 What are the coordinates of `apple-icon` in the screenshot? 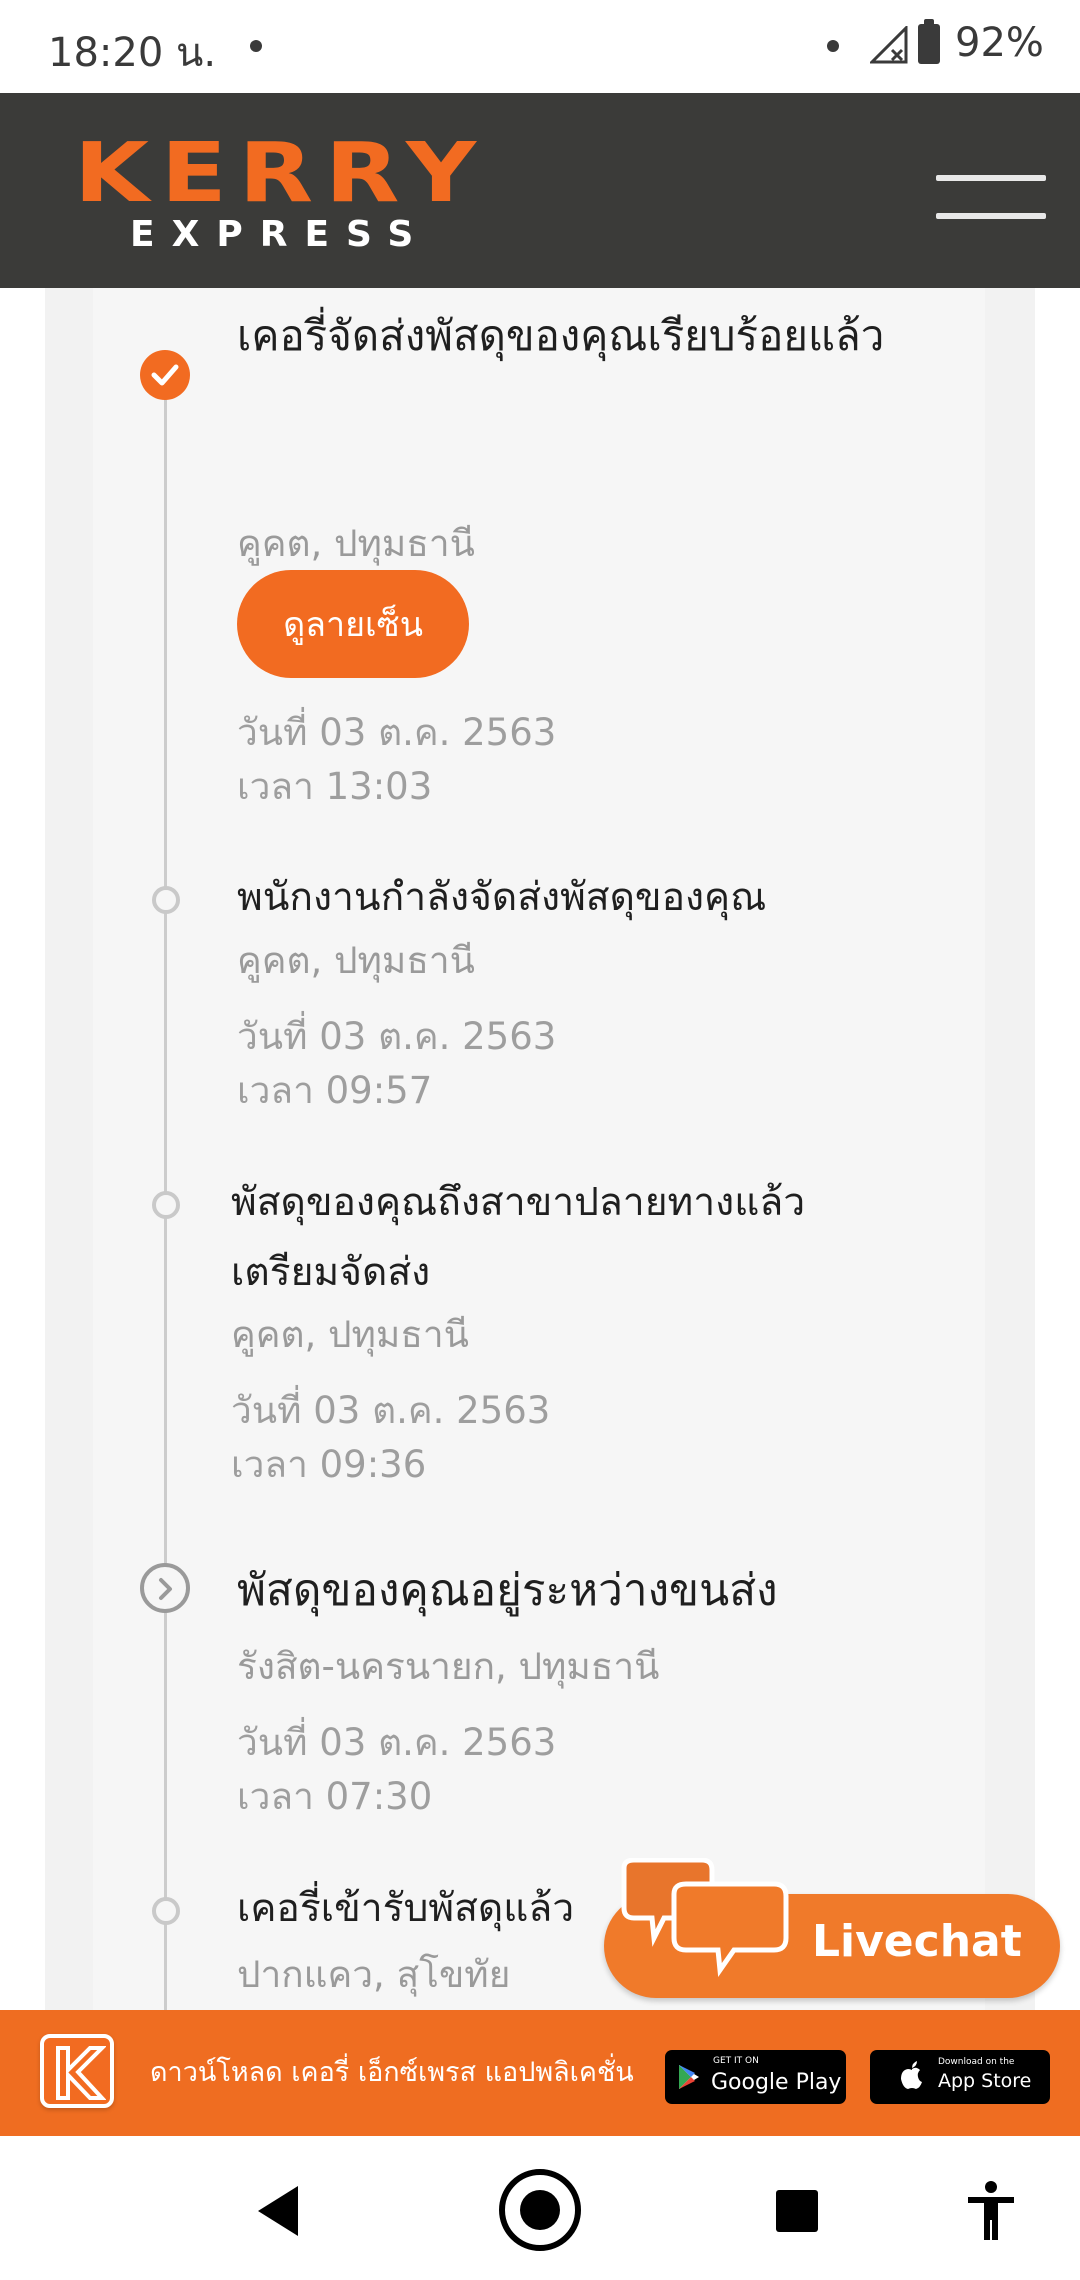 It's located at (911, 2075).